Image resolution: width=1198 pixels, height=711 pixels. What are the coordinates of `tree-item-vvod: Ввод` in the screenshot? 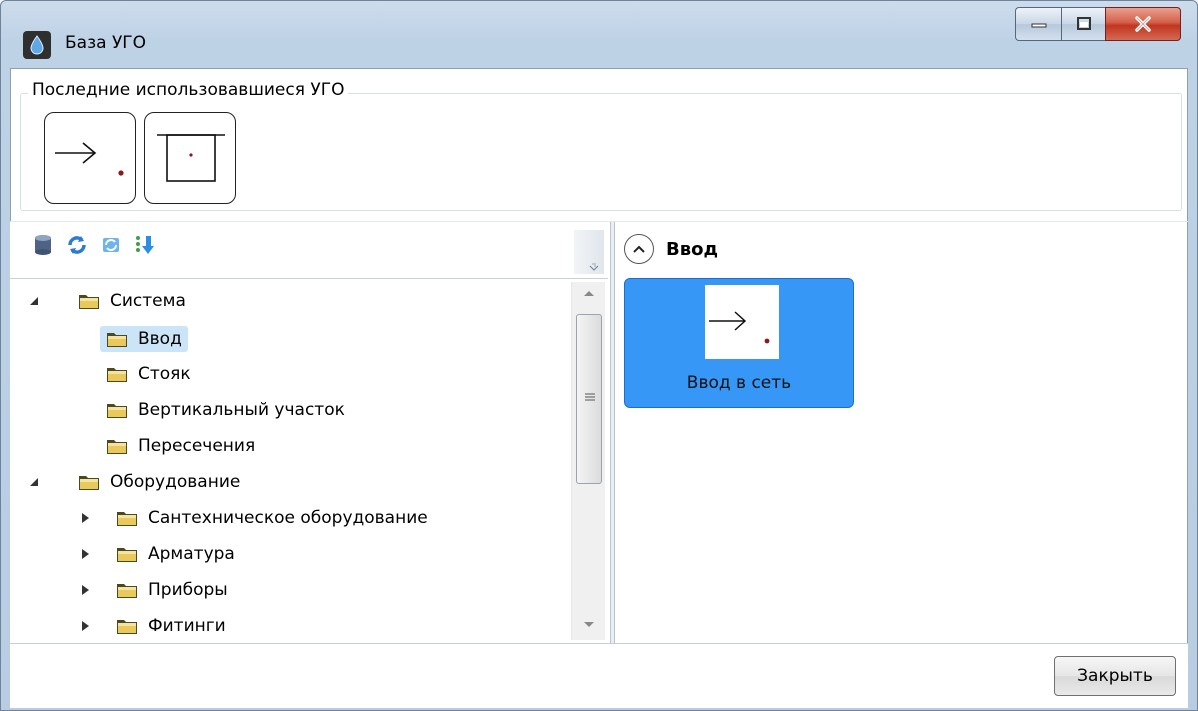 It's located at (144, 339).